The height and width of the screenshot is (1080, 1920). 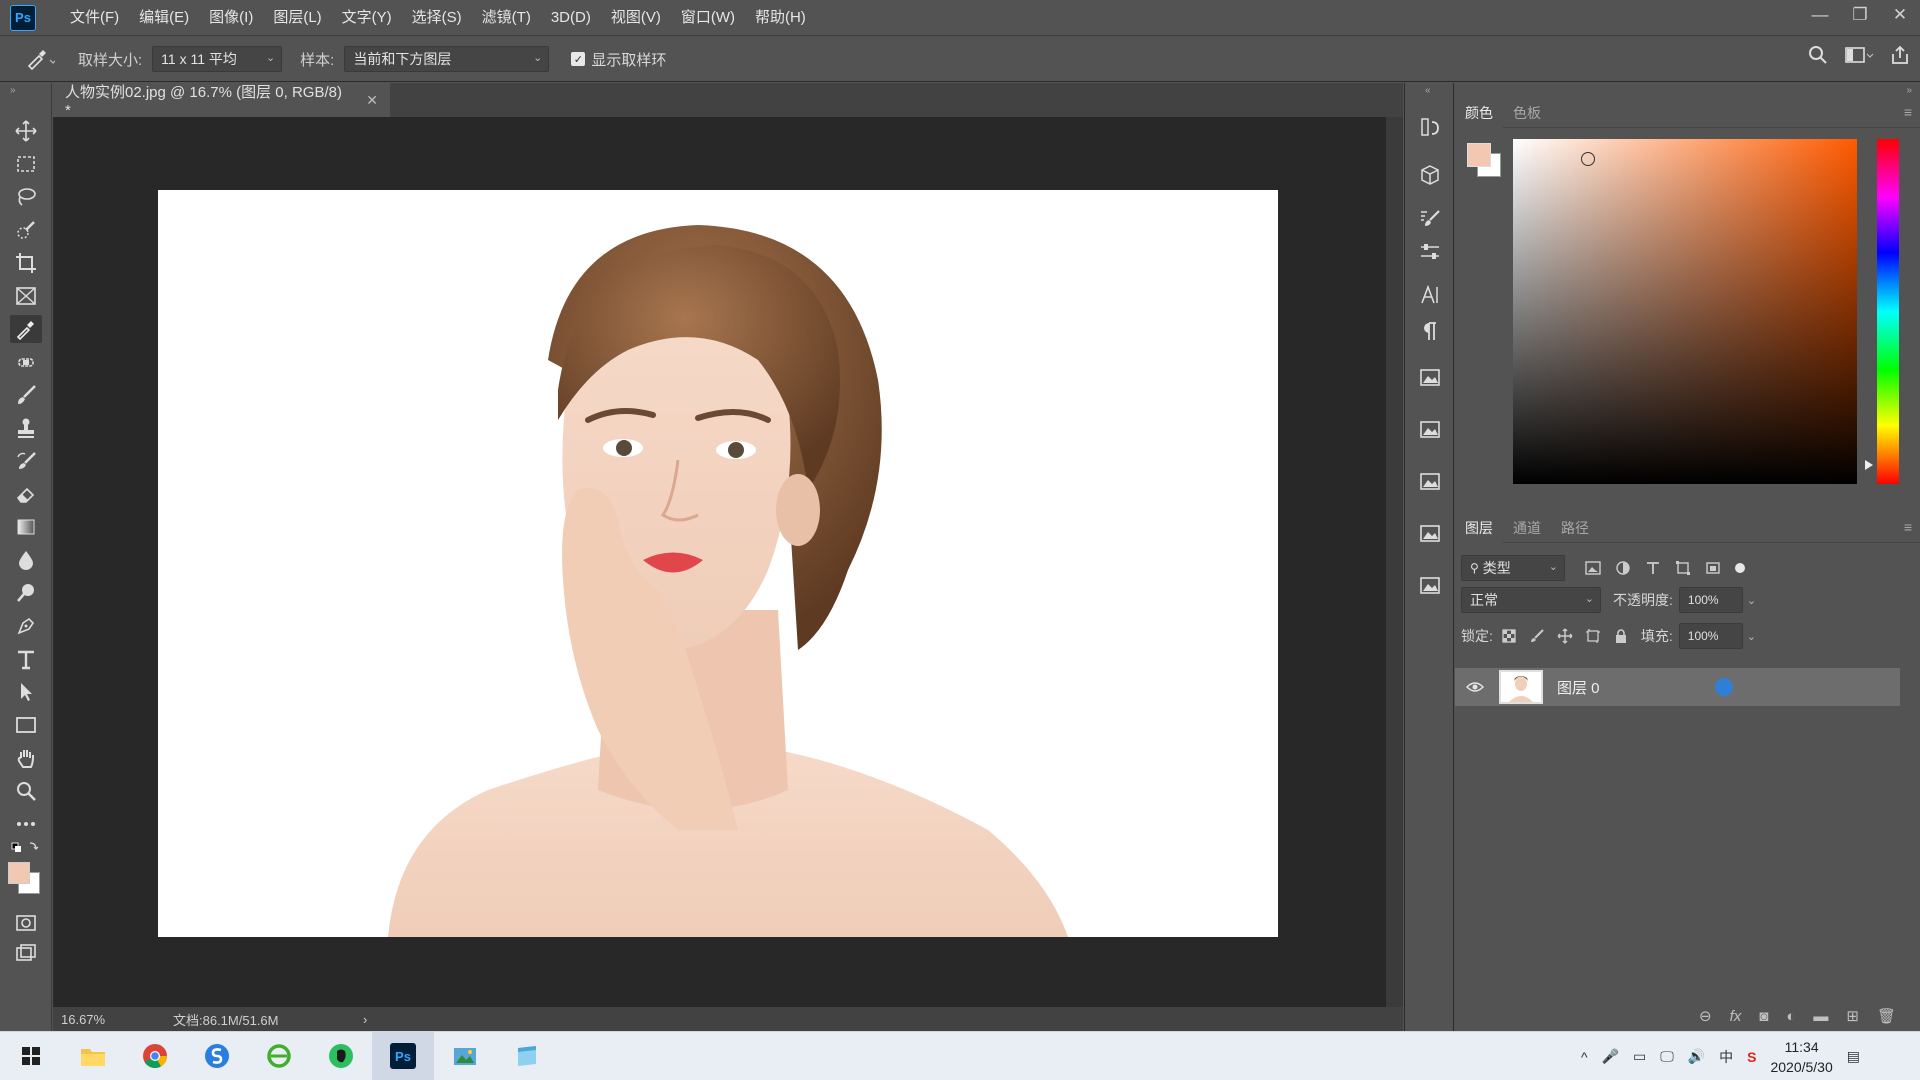 I want to click on swap-colors-button, so click(x=26, y=847).